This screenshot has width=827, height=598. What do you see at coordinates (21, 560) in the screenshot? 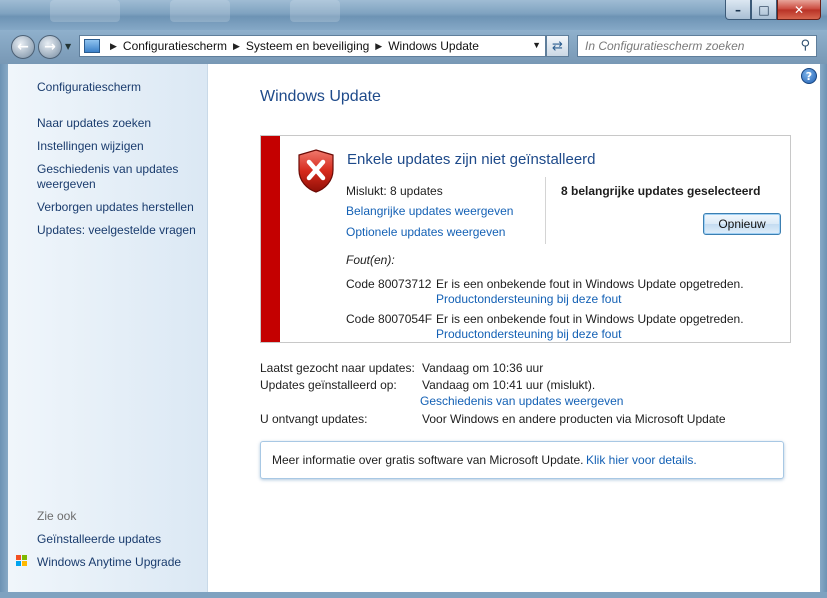
I see `windows-logo-icon` at bounding box center [21, 560].